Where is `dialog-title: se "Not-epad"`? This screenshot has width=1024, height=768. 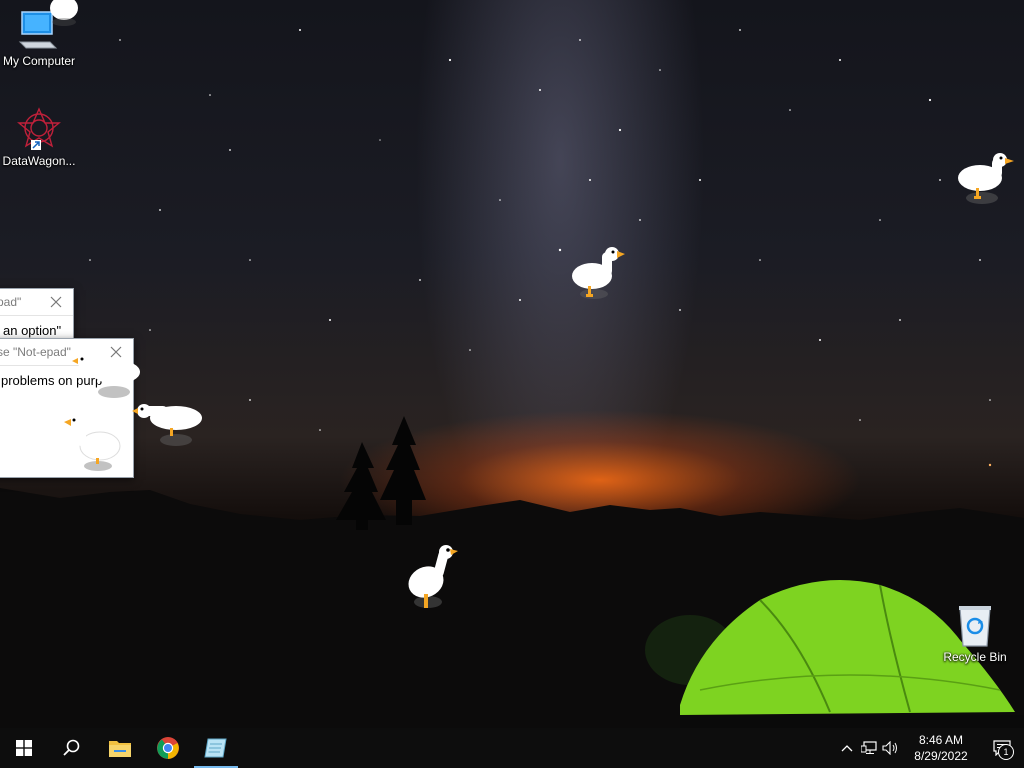
dialog-title: se "Not-epad" is located at coordinates (35, 352).